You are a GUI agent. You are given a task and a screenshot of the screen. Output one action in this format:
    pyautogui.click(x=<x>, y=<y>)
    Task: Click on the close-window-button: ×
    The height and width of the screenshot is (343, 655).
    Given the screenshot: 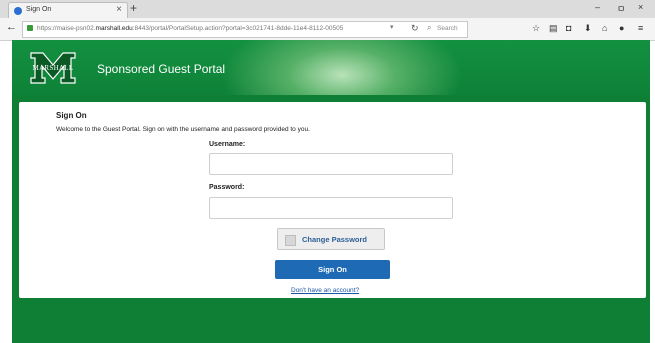 What is the action you would take?
    pyautogui.click(x=640, y=7)
    